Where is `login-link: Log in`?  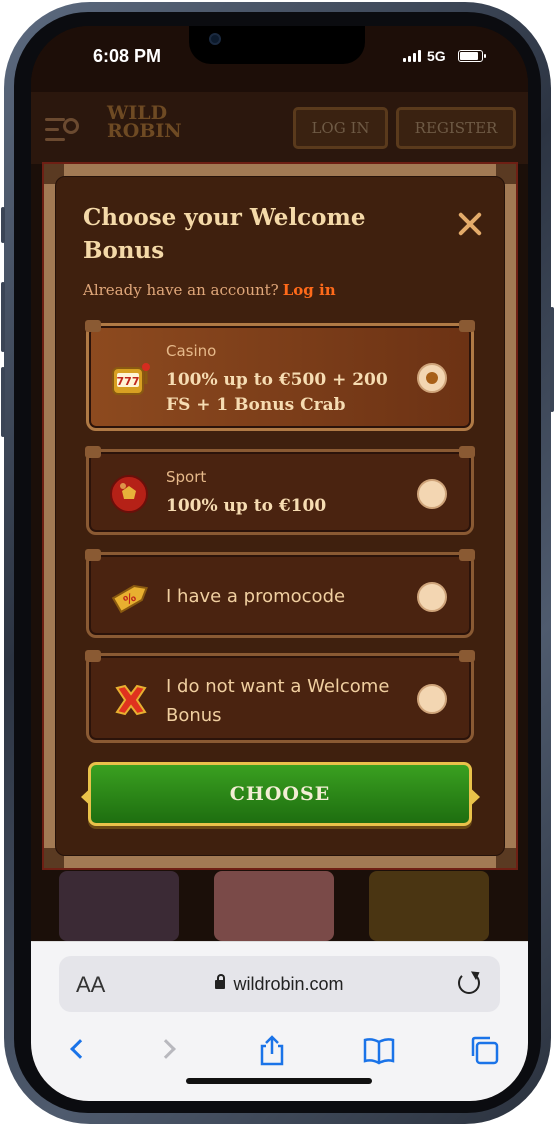
login-link: Log in is located at coordinates (309, 290).